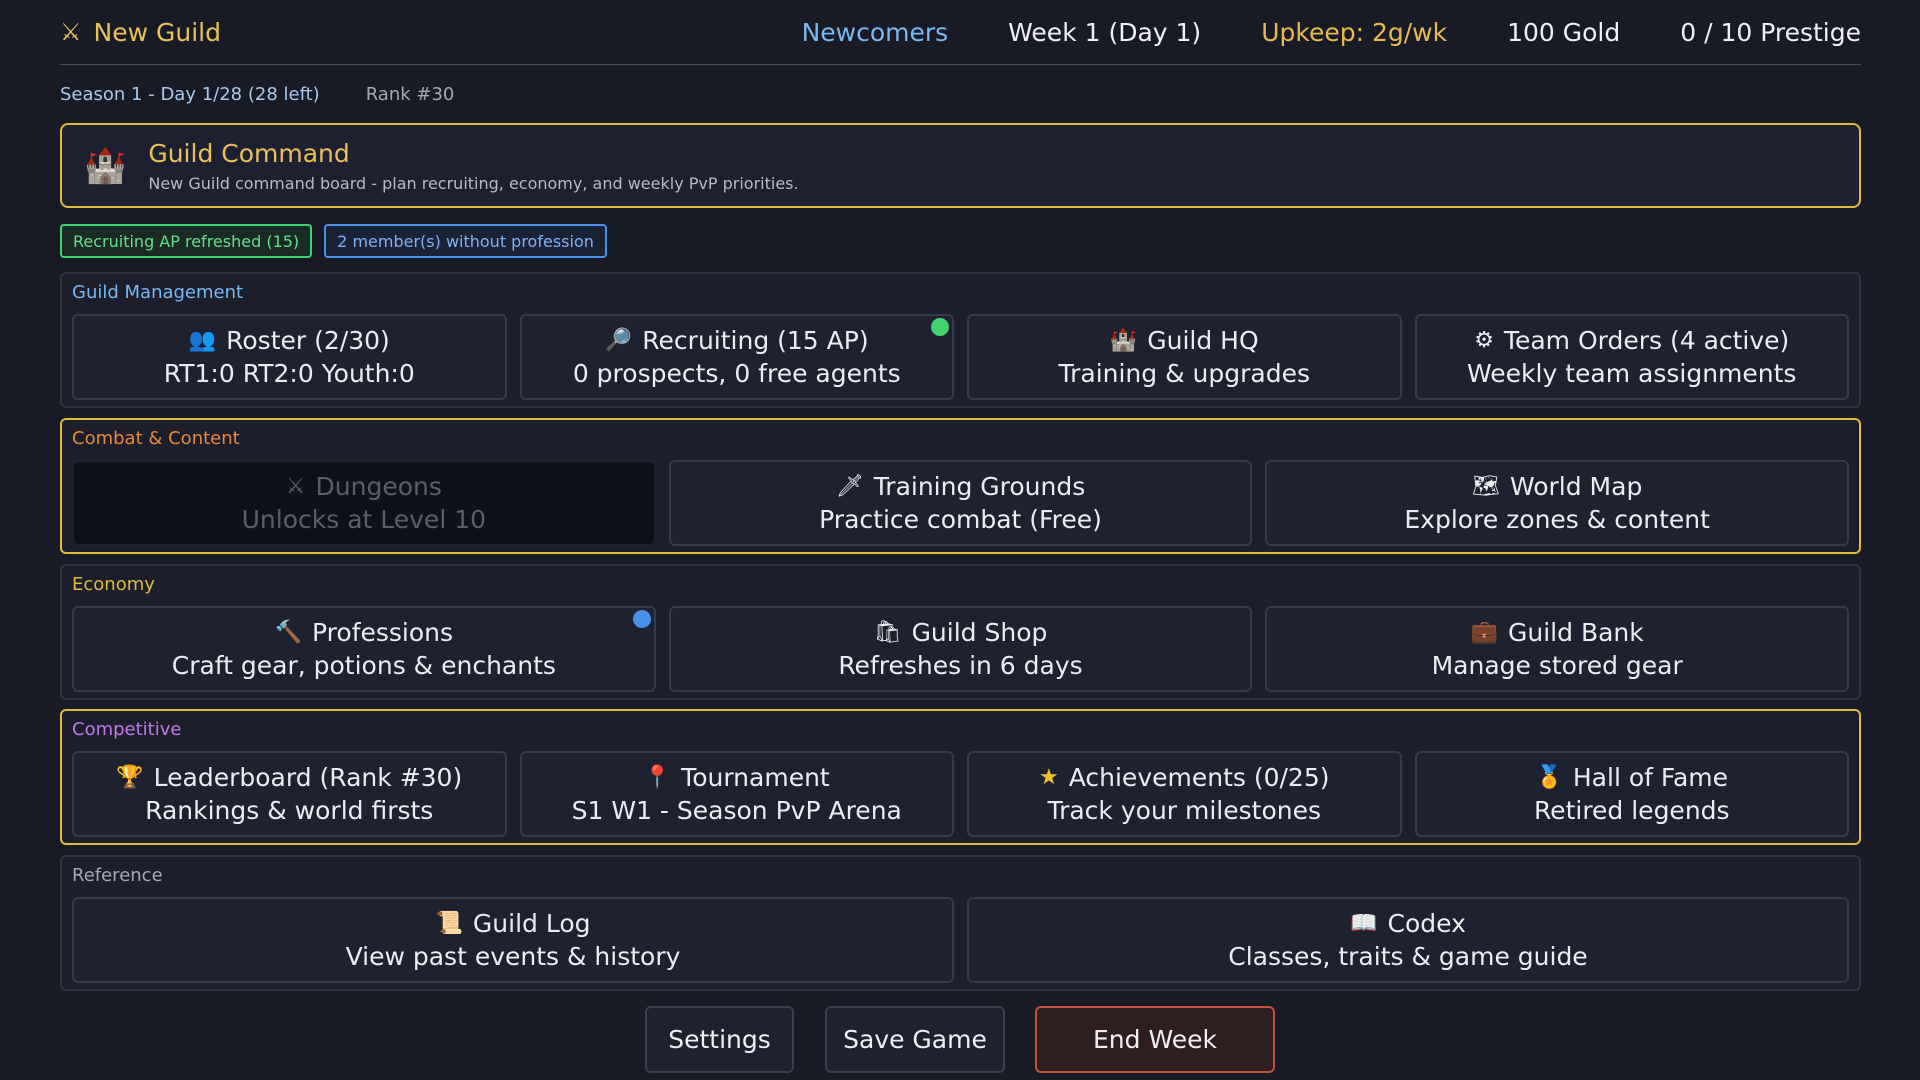 The height and width of the screenshot is (1080, 1920). I want to click on settings-button: Settings, so click(719, 1039).